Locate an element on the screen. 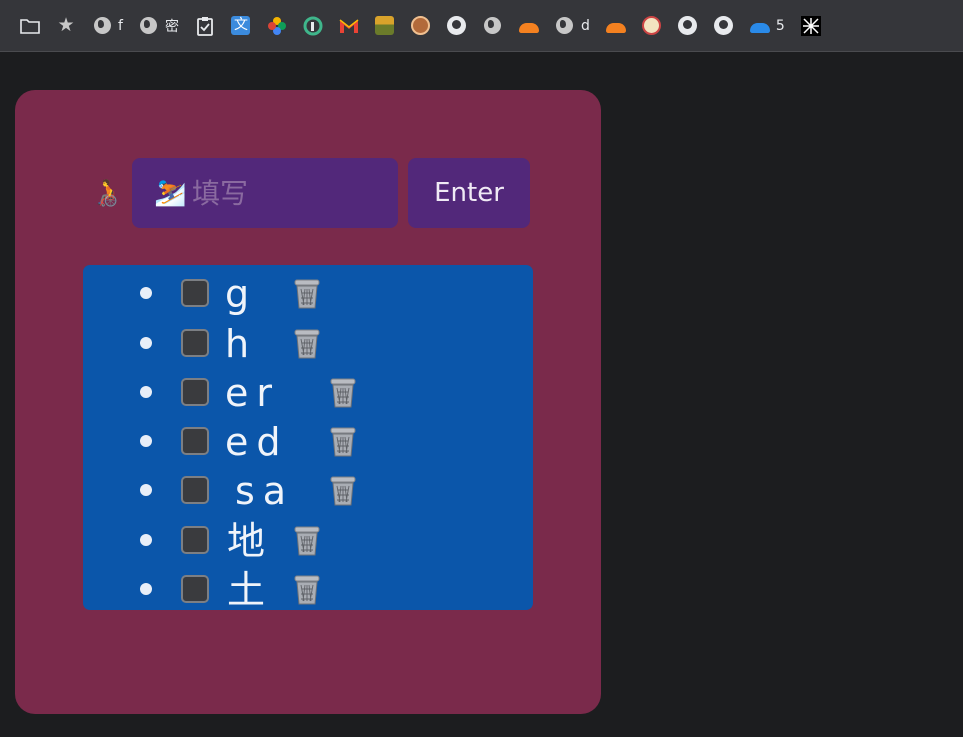  photo-icon is located at coordinates (385, 26).